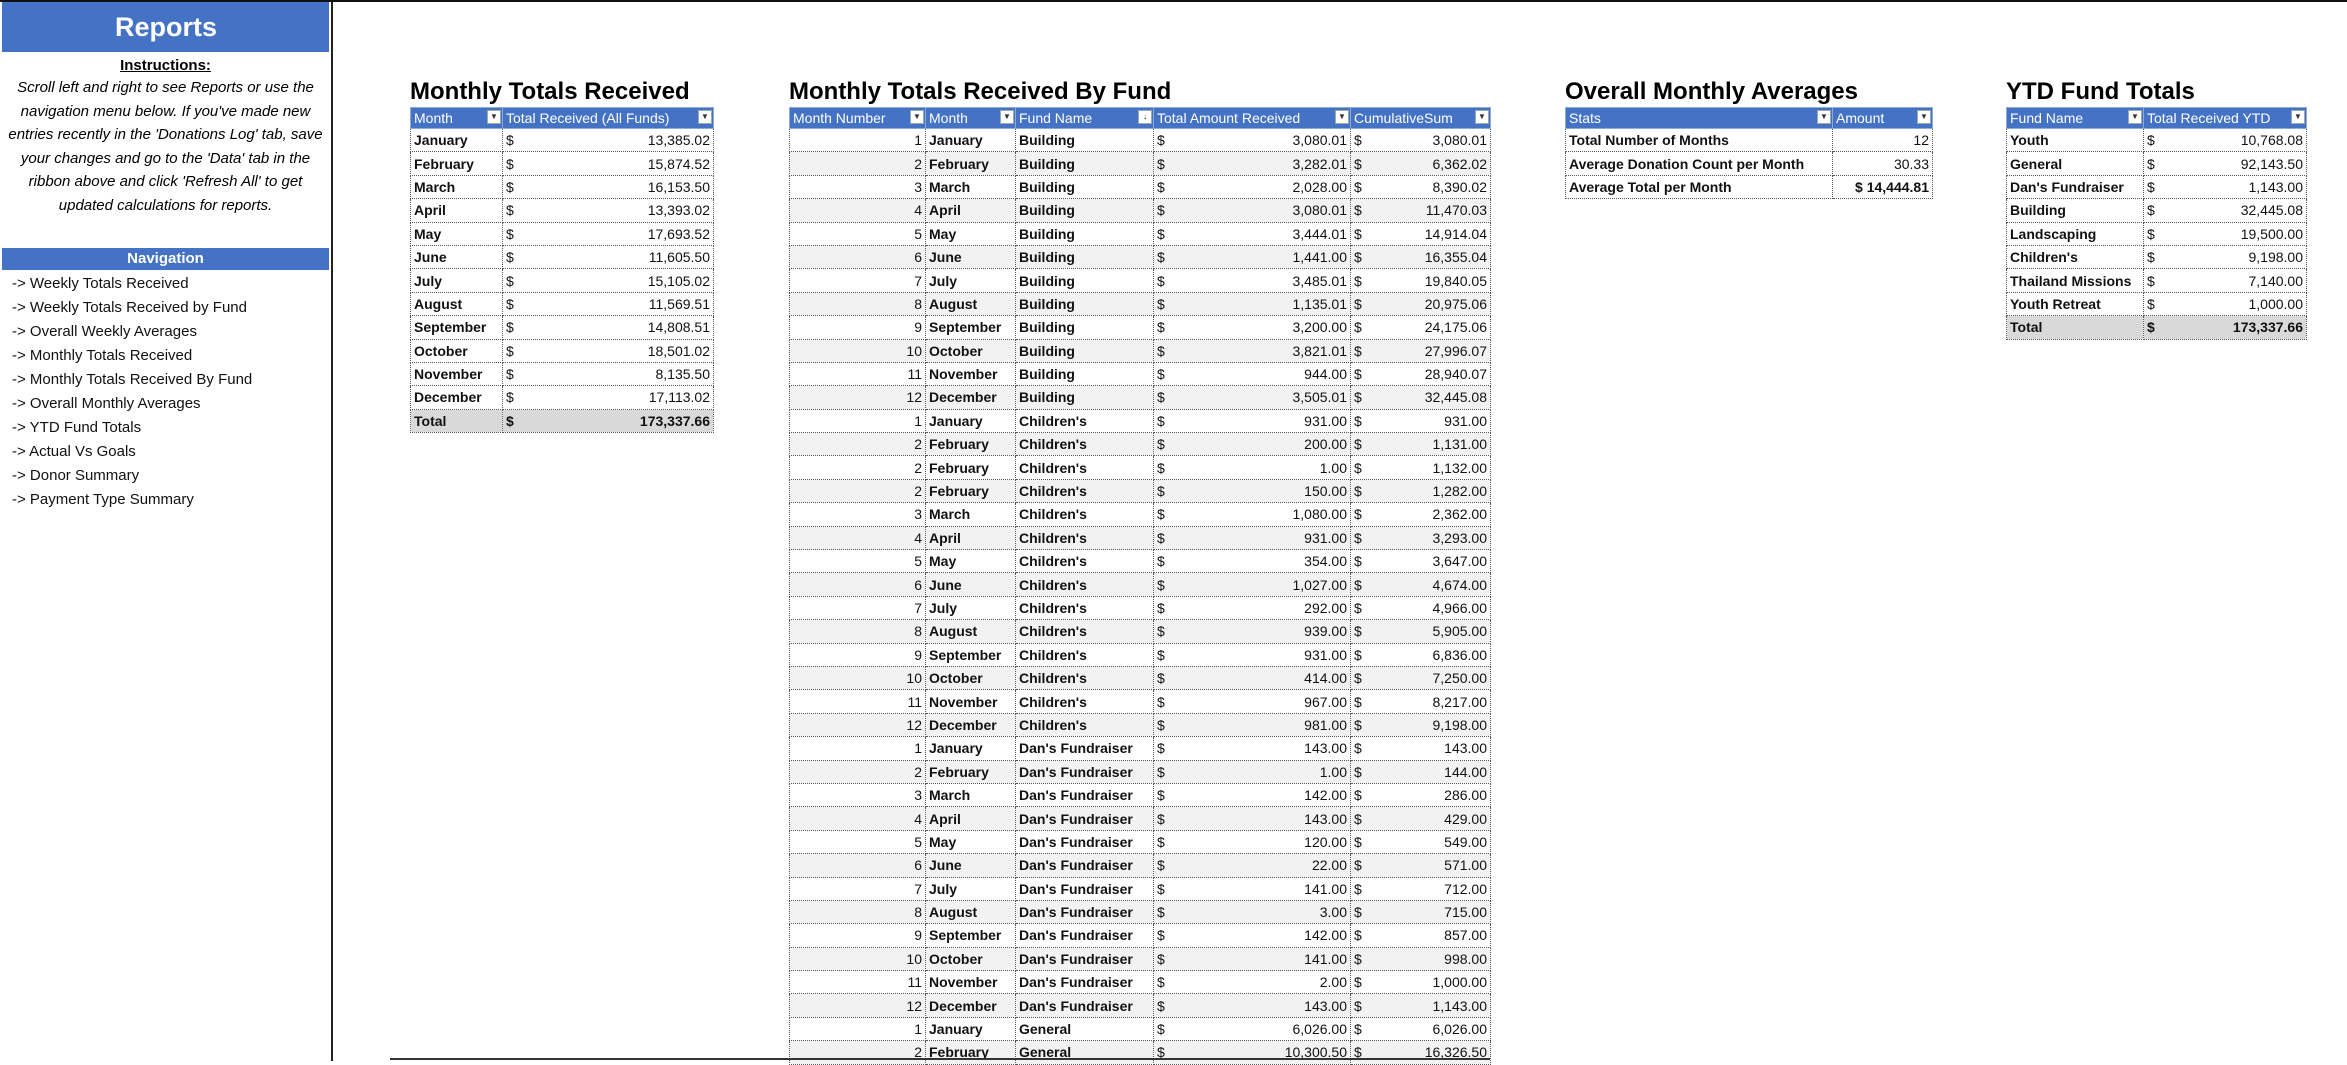 The width and height of the screenshot is (2347, 1065). What do you see at coordinates (1252, 374) in the screenshot?
I see `total-amount-cell: $944.00` at bounding box center [1252, 374].